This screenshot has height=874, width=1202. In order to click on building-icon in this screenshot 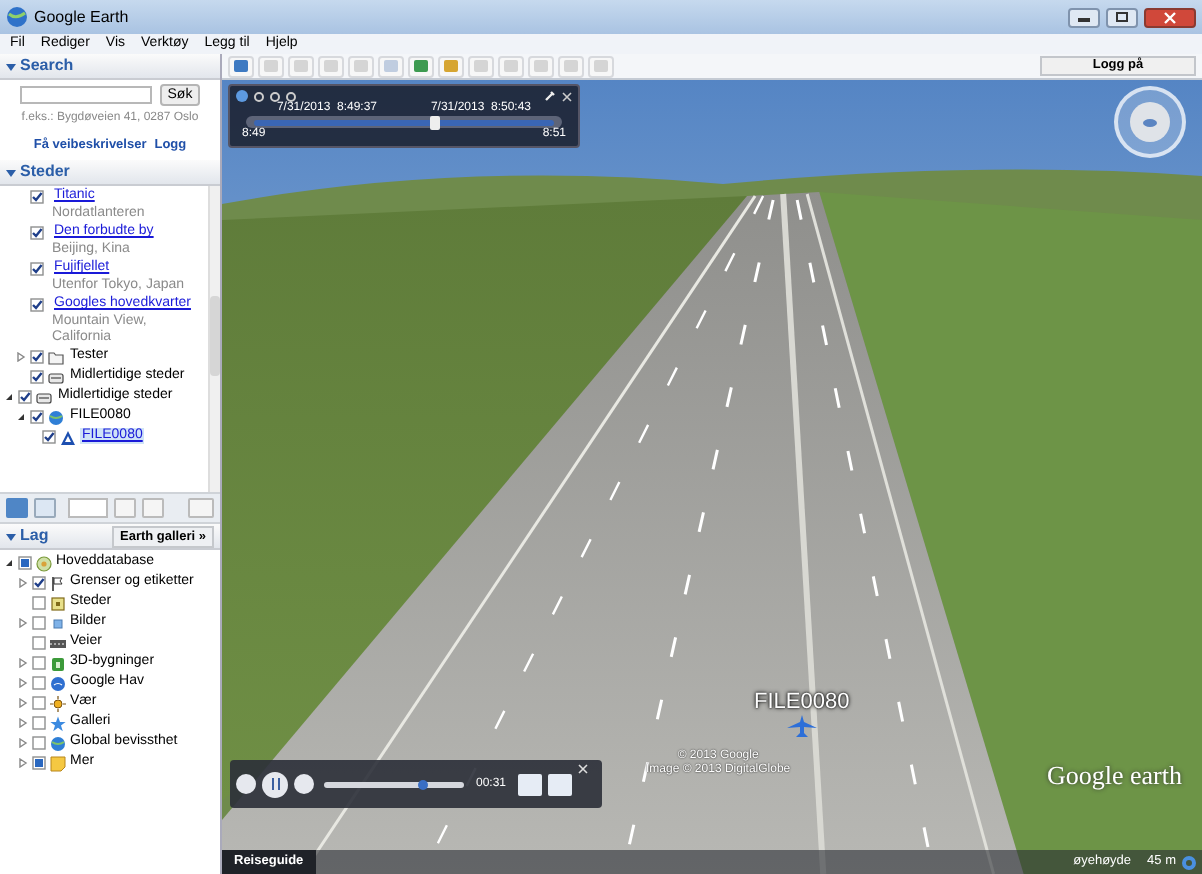, I will do `click(58, 663)`.